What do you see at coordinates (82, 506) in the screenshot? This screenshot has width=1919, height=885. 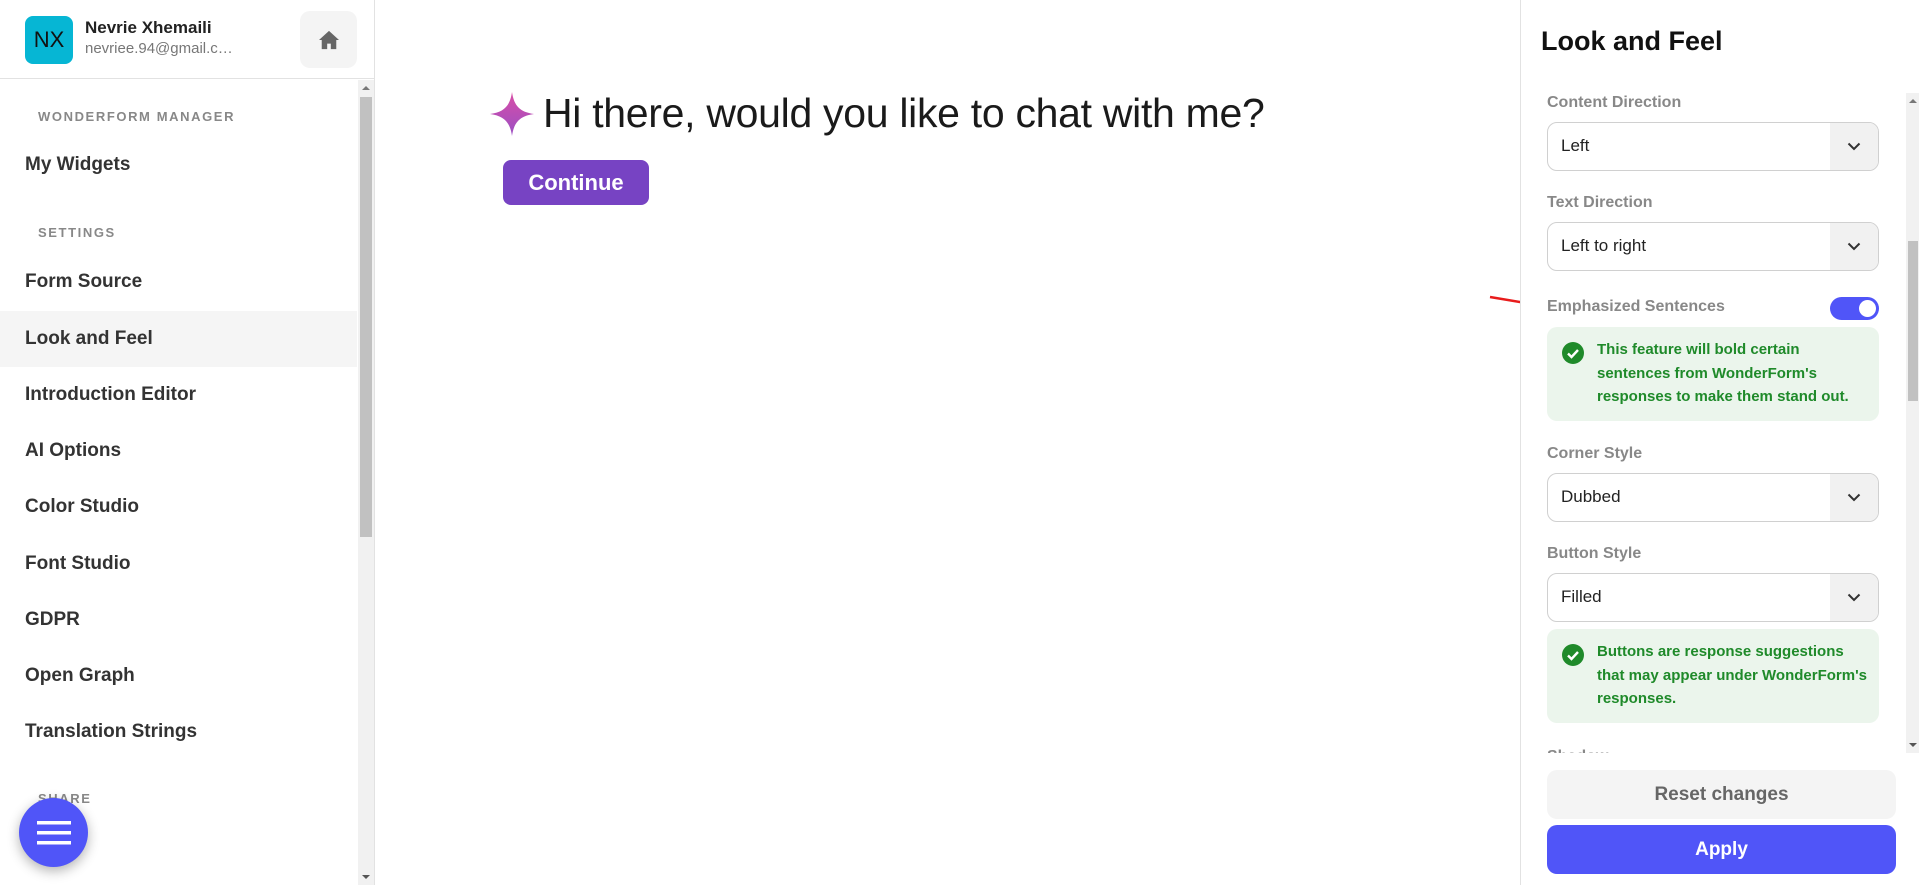 I see `sidebar-item-label: Color Studio` at bounding box center [82, 506].